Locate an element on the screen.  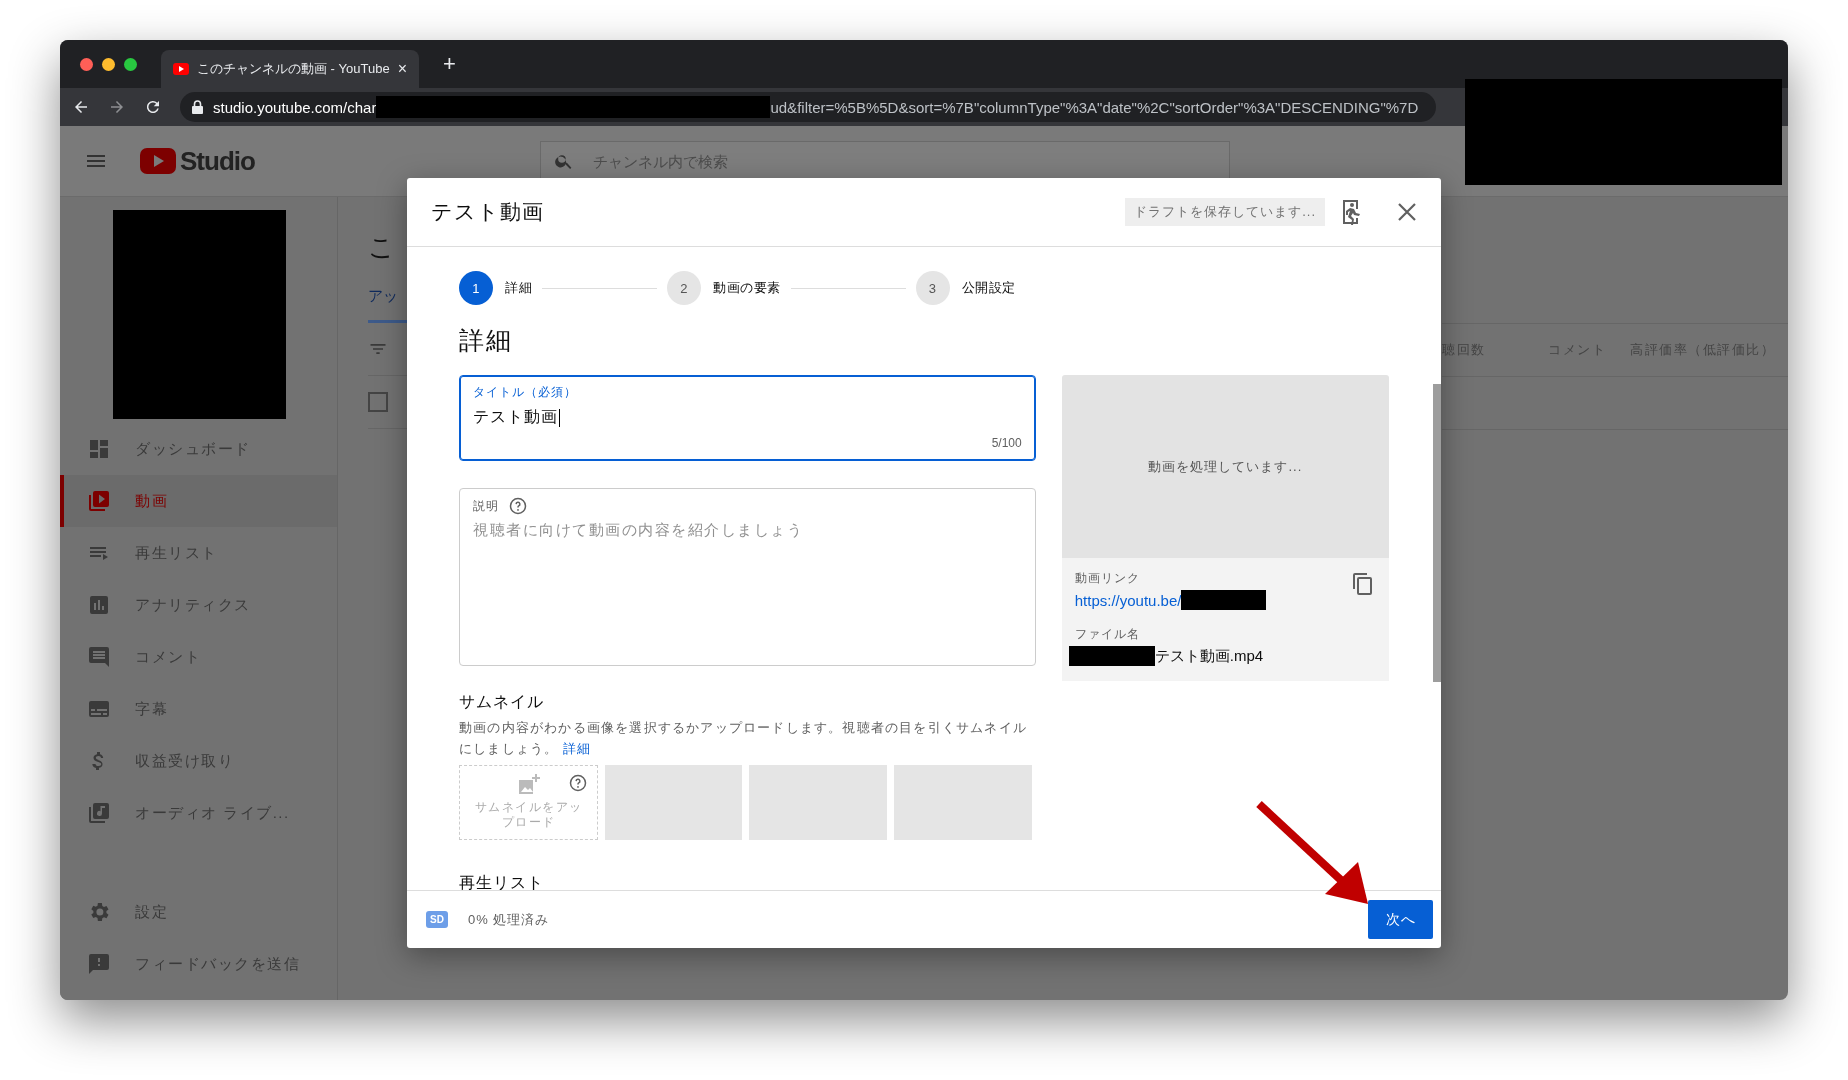
field-label: 動画リンク is located at coordinates (1107, 578).